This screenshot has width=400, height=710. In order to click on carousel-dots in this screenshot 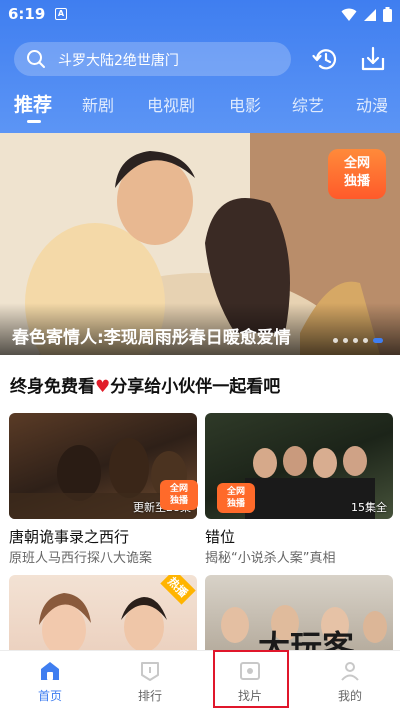, I will do `click(358, 340)`.